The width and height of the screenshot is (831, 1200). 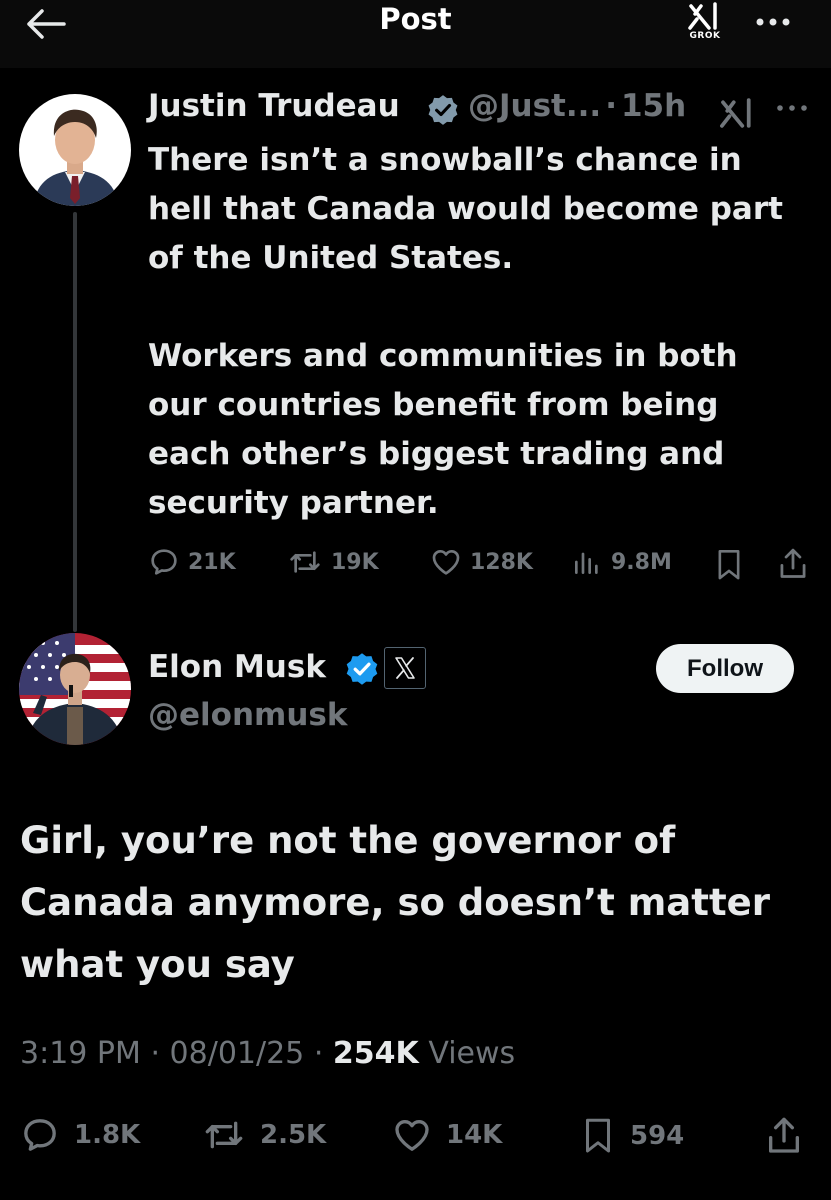 I want to click on parent-timestamp: 15h, so click(x=653, y=106).